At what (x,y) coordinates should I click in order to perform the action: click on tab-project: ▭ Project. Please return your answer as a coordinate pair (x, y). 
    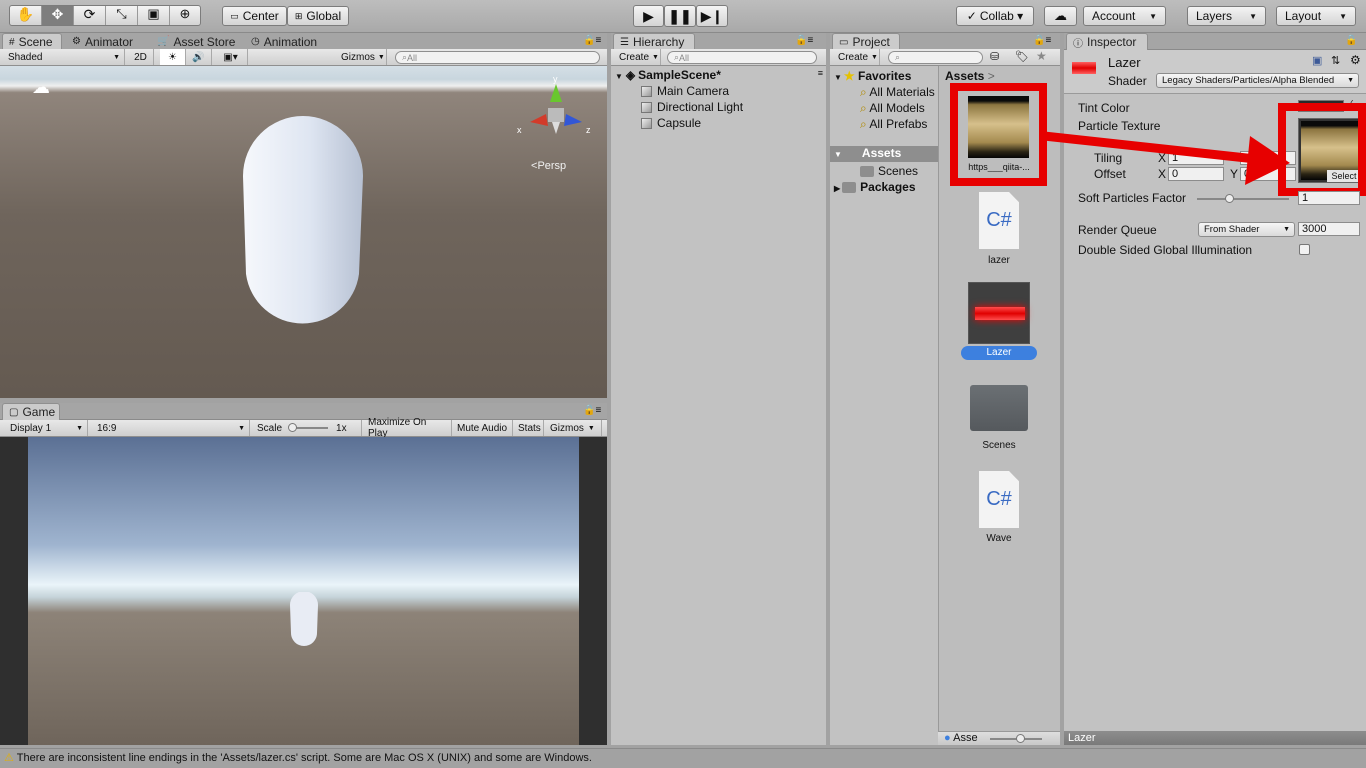
    Looking at the image, I should click on (866, 41).